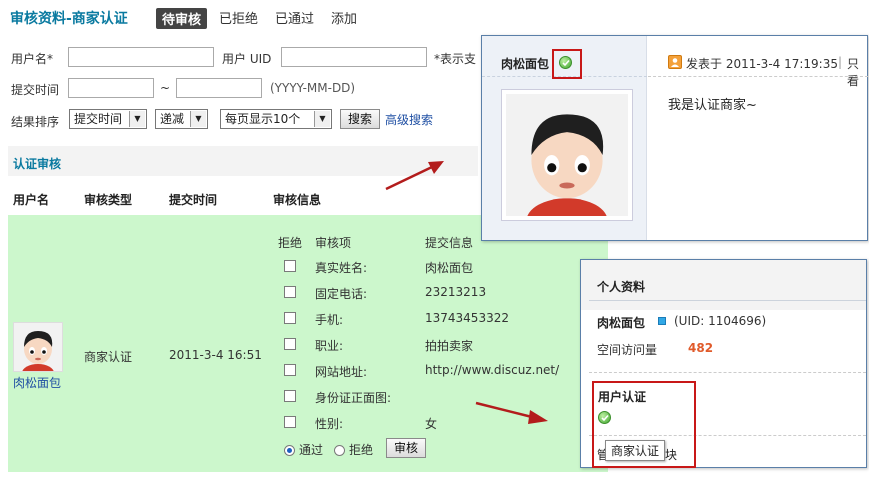  What do you see at coordinates (353, 398) in the screenshot?
I see `item-label: 身份证正面图:` at bounding box center [353, 398].